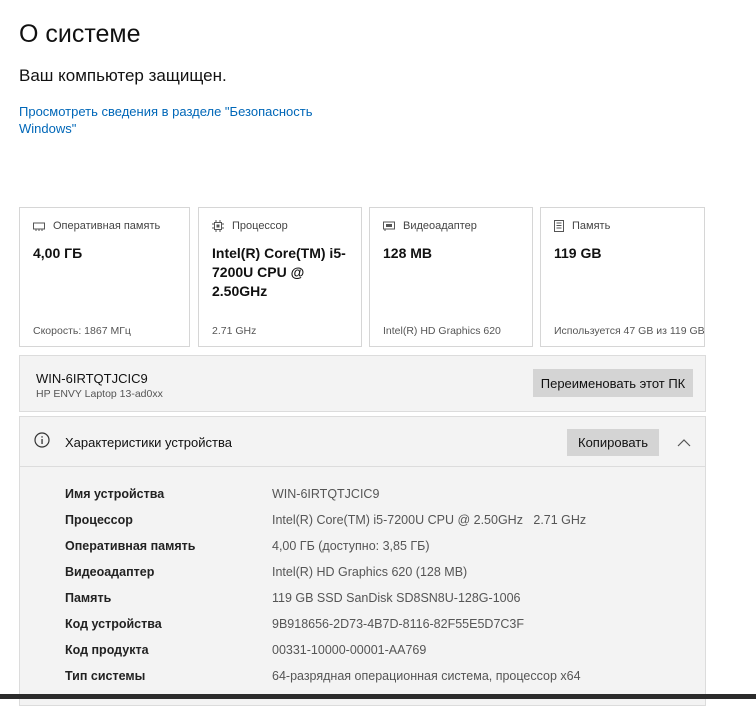 This screenshot has width=756, height=706. Describe the element at coordinates (440, 226) in the screenshot. I see `card-label: Видеоадаптер` at that location.